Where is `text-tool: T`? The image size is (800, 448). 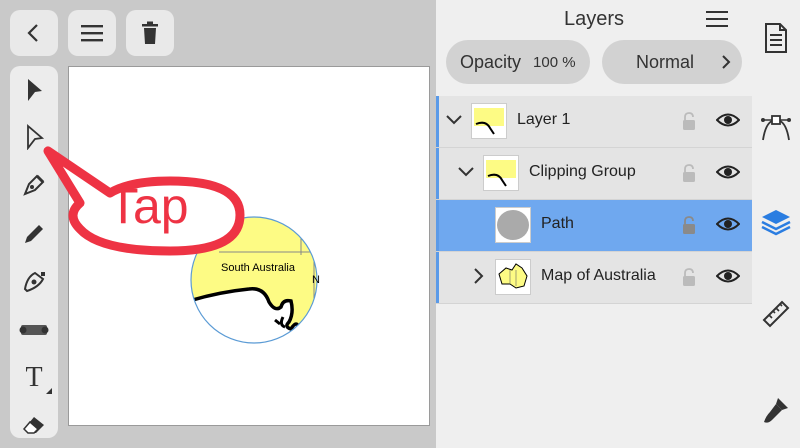
text-tool: T is located at coordinates (34, 378).